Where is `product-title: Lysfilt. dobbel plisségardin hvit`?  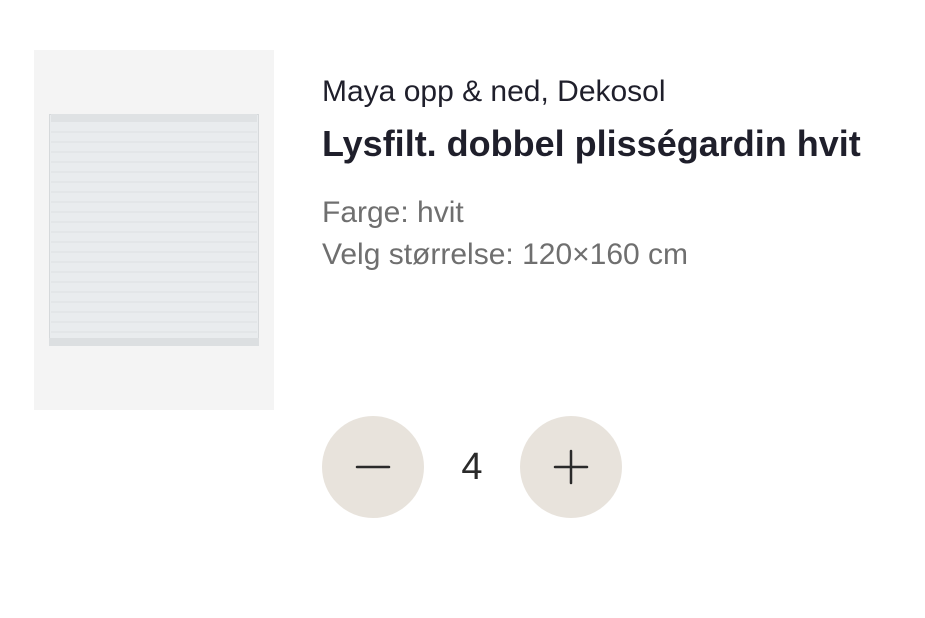
product-title: Lysfilt. dobbel plisségardin hvit is located at coordinates (602, 144).